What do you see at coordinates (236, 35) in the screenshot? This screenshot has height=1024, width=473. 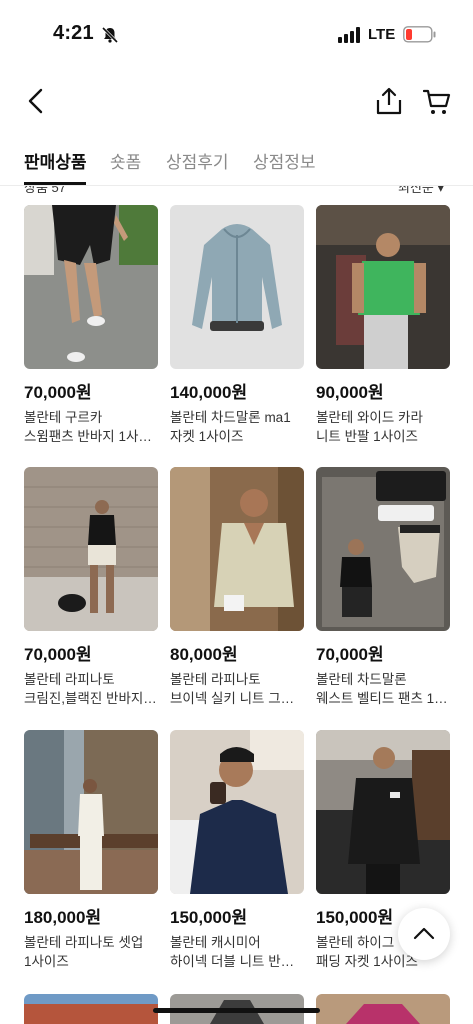 I see `status-bar: 4:21 LTE` at bounding box center [236, 35].